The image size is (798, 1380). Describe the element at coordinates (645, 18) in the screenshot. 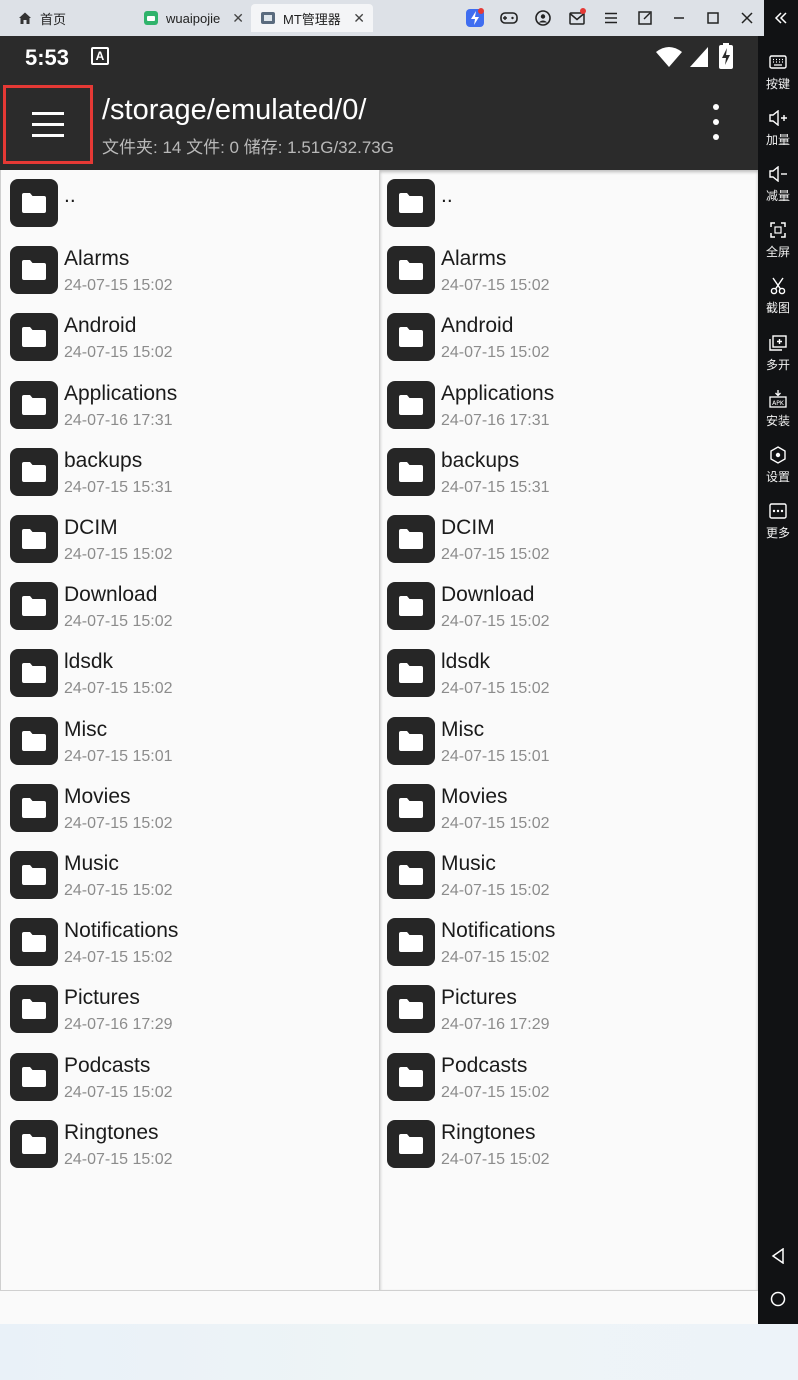

I see `restore-window-icon` at that location.